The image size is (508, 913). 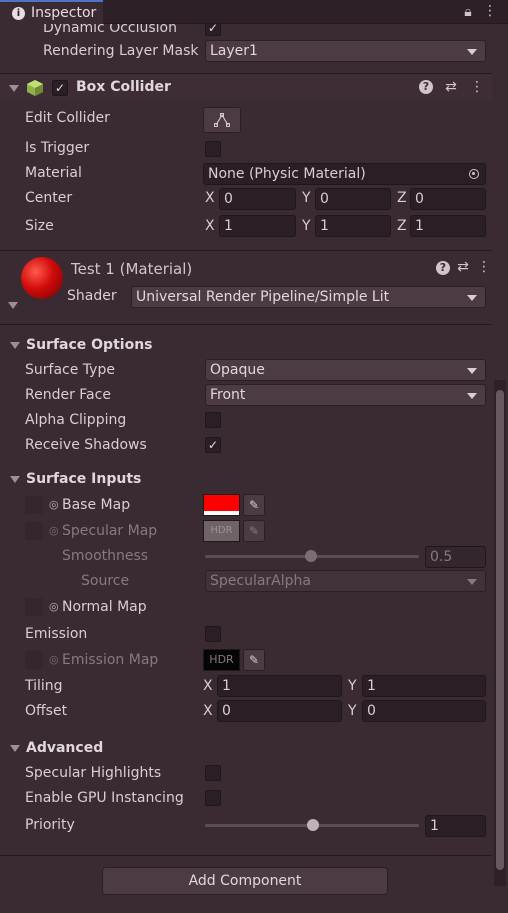 I want to click on tab-inspector: i Inspector, so click(x=51, y=12).